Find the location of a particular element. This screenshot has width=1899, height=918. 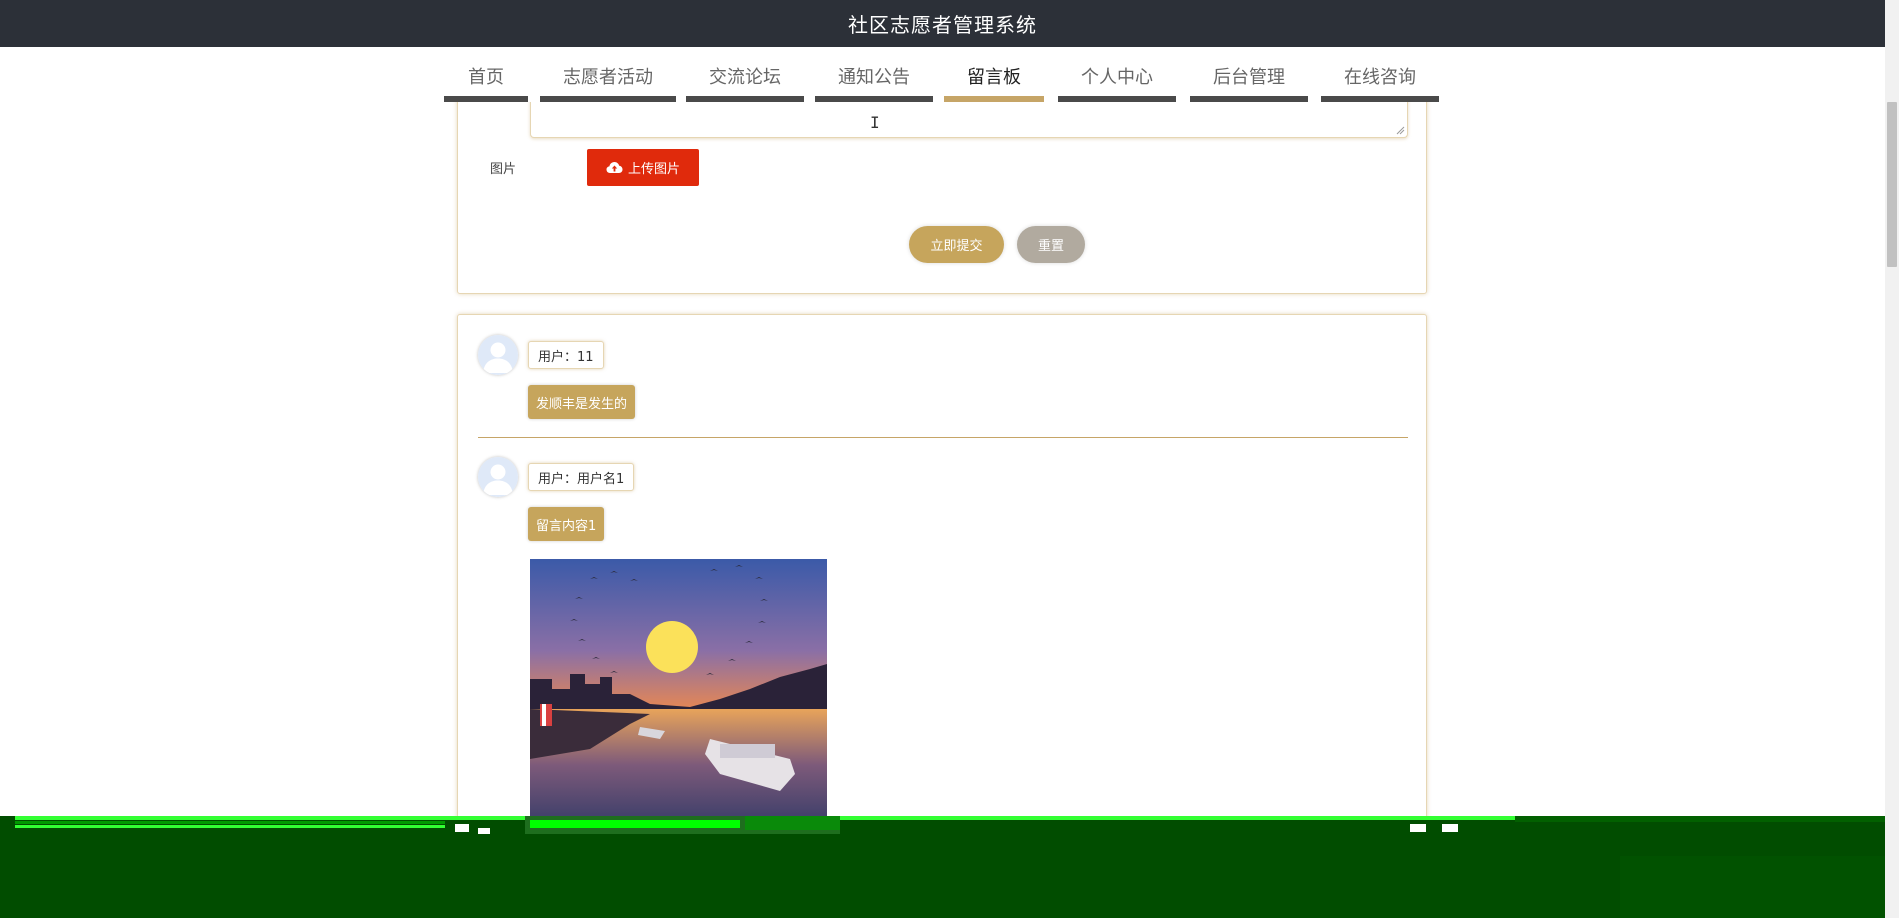

message-user: 用户：11 is located at coordinates (566, 355).